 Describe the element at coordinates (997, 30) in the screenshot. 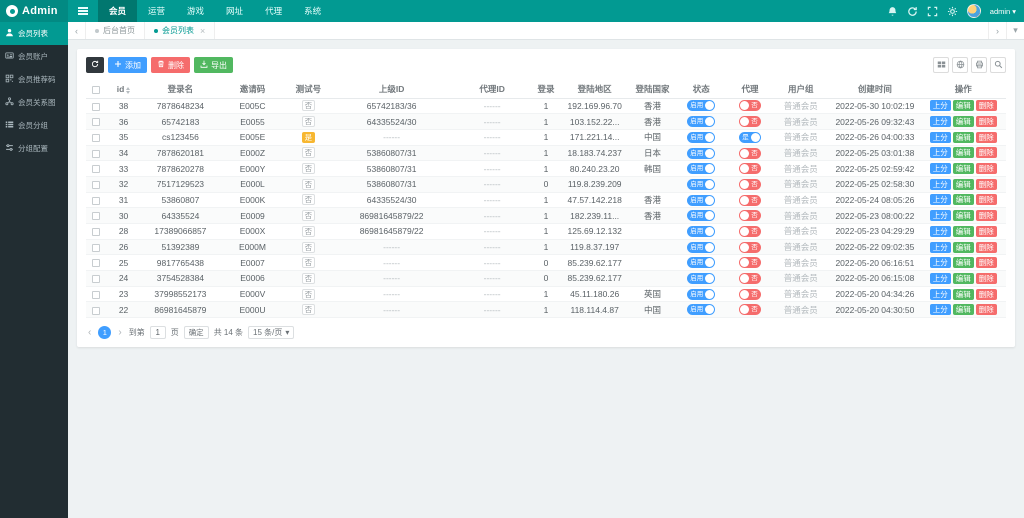

I see `tabs-scroll-right-icon: ›` at that location.